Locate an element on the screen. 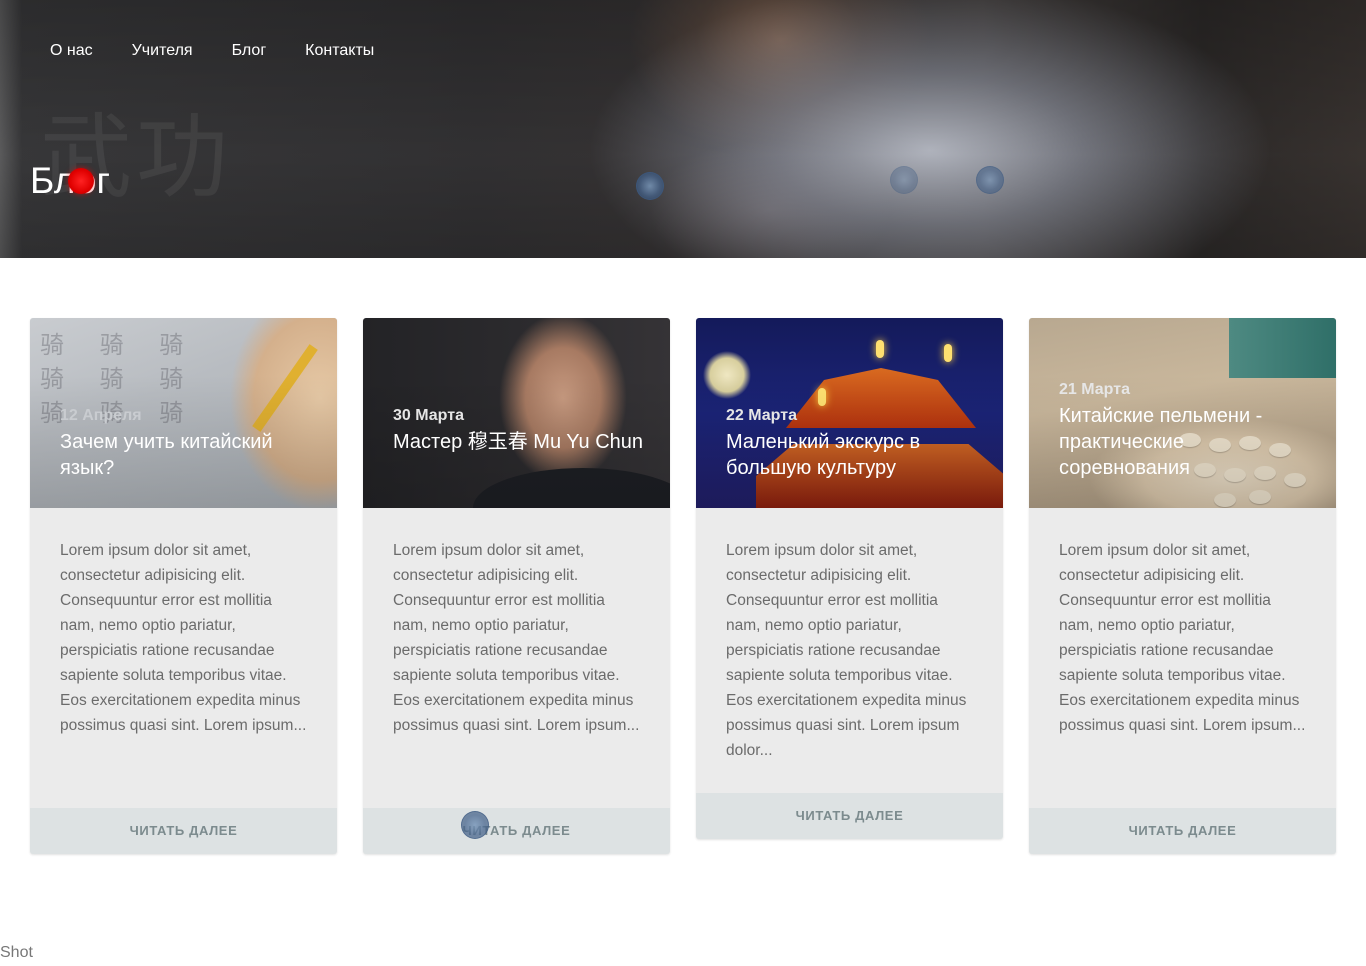  card-title: Маленький экскурс в большую культуру is located at coordinates (854, 455).